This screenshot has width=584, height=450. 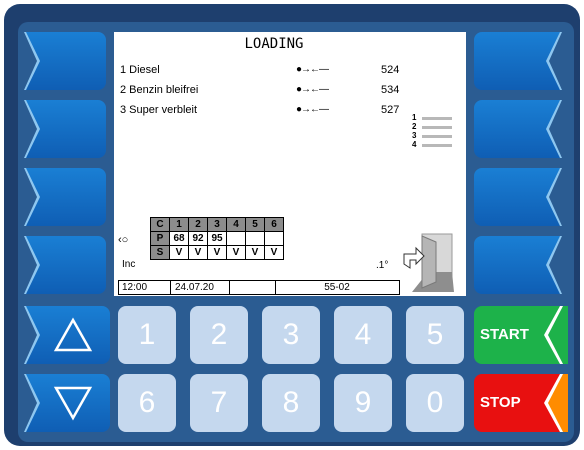 What do you see at coordinates (414, 144) in the screenshot?
I see `chamber-label: 4` at bounding box center [414, 144].